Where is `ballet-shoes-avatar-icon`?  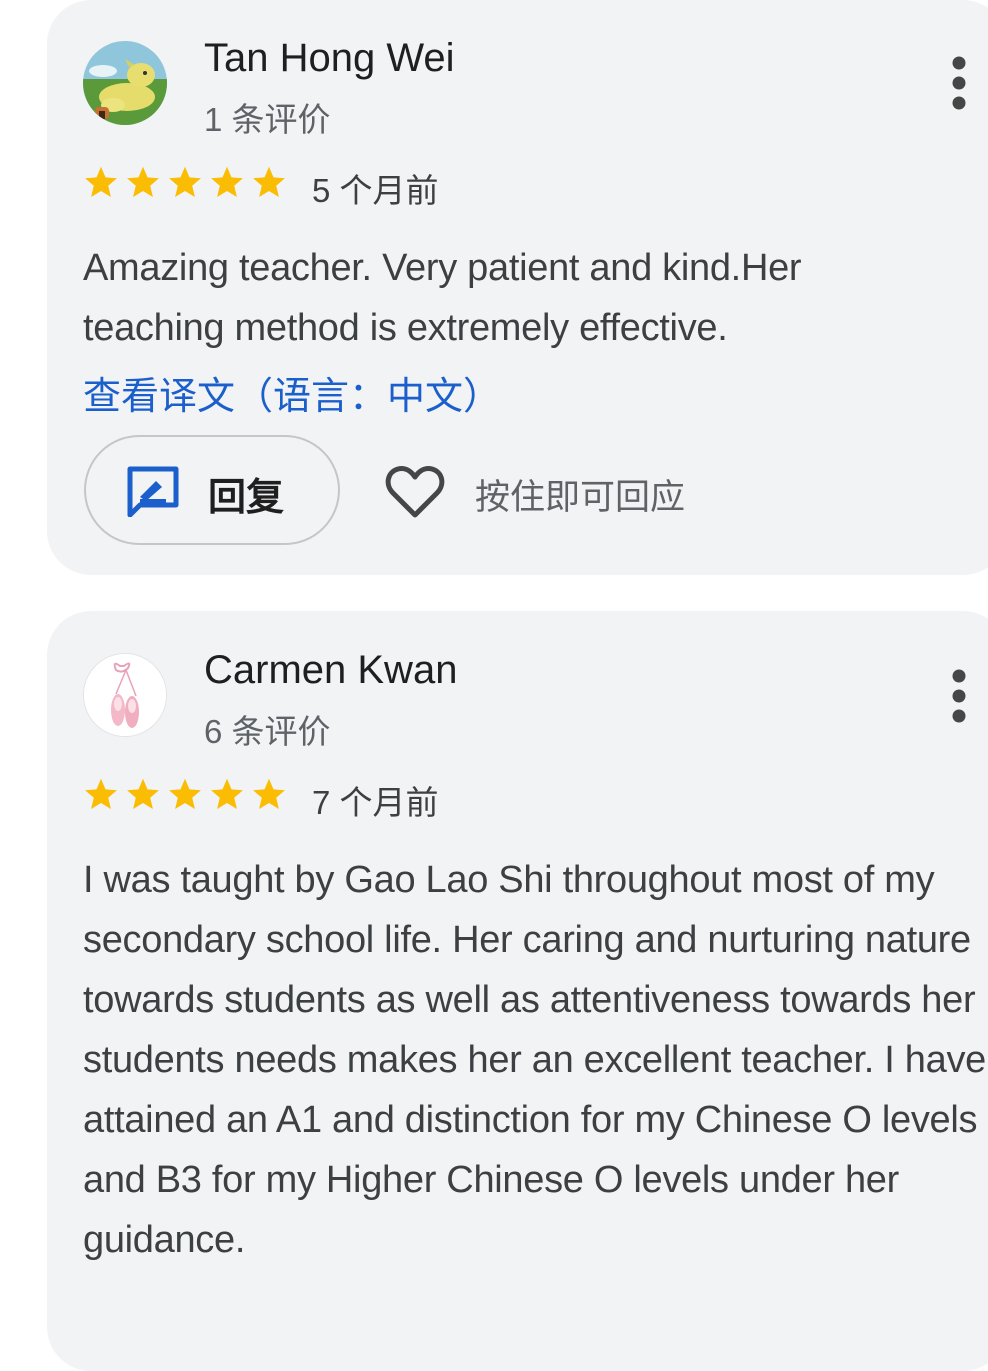
ballet-shoes-avatar-icon is located at coordinates (125, 695).